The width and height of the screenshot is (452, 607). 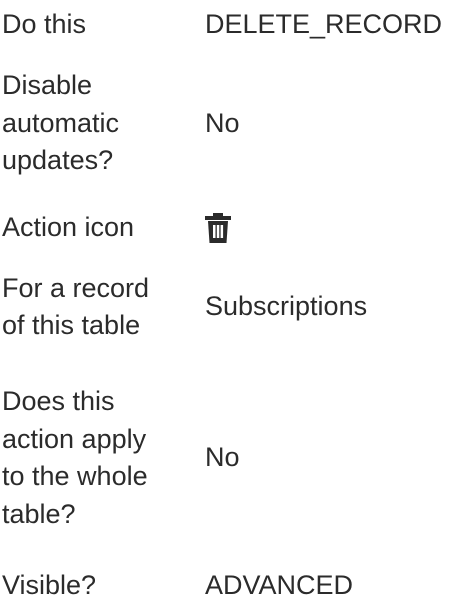 I want to click on property-value-do-this: DELETE_RECORD, so click(x=324, y=24).